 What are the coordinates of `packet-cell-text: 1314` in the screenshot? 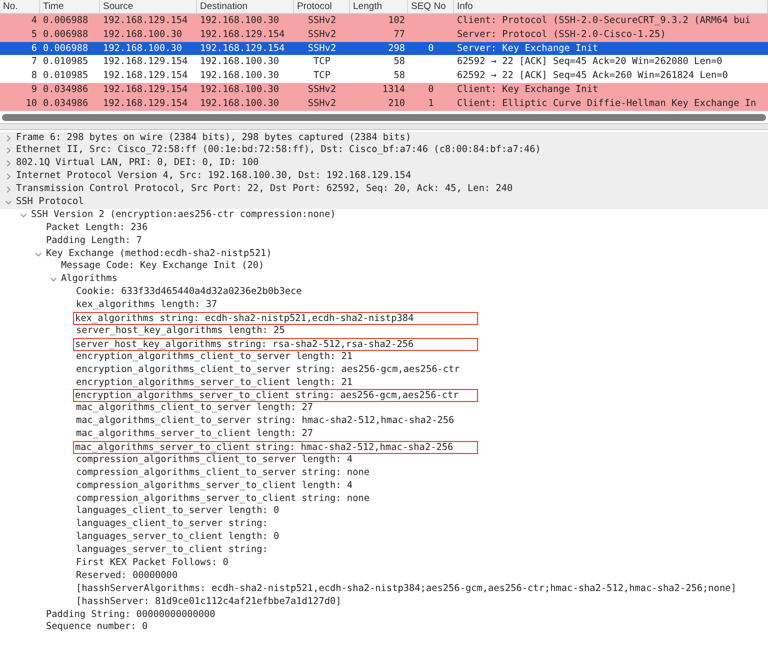 It's located at (393, 89).